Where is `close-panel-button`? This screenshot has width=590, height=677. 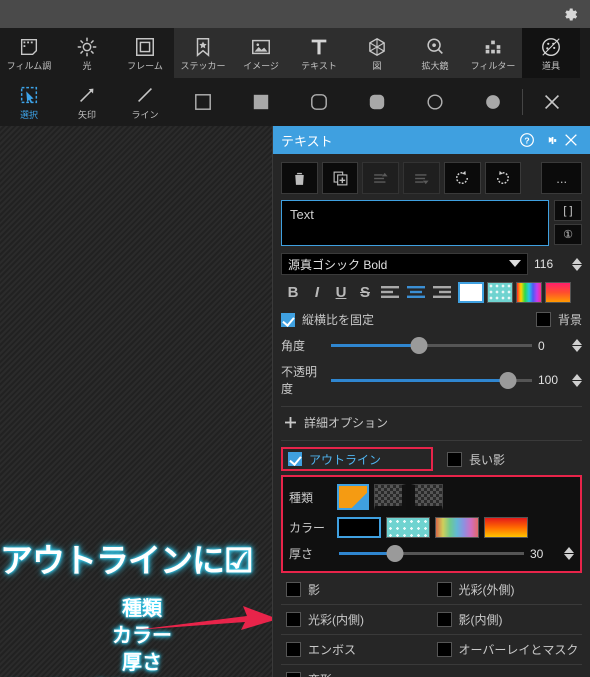
close-panel-button is located at coordinates (571, 140).